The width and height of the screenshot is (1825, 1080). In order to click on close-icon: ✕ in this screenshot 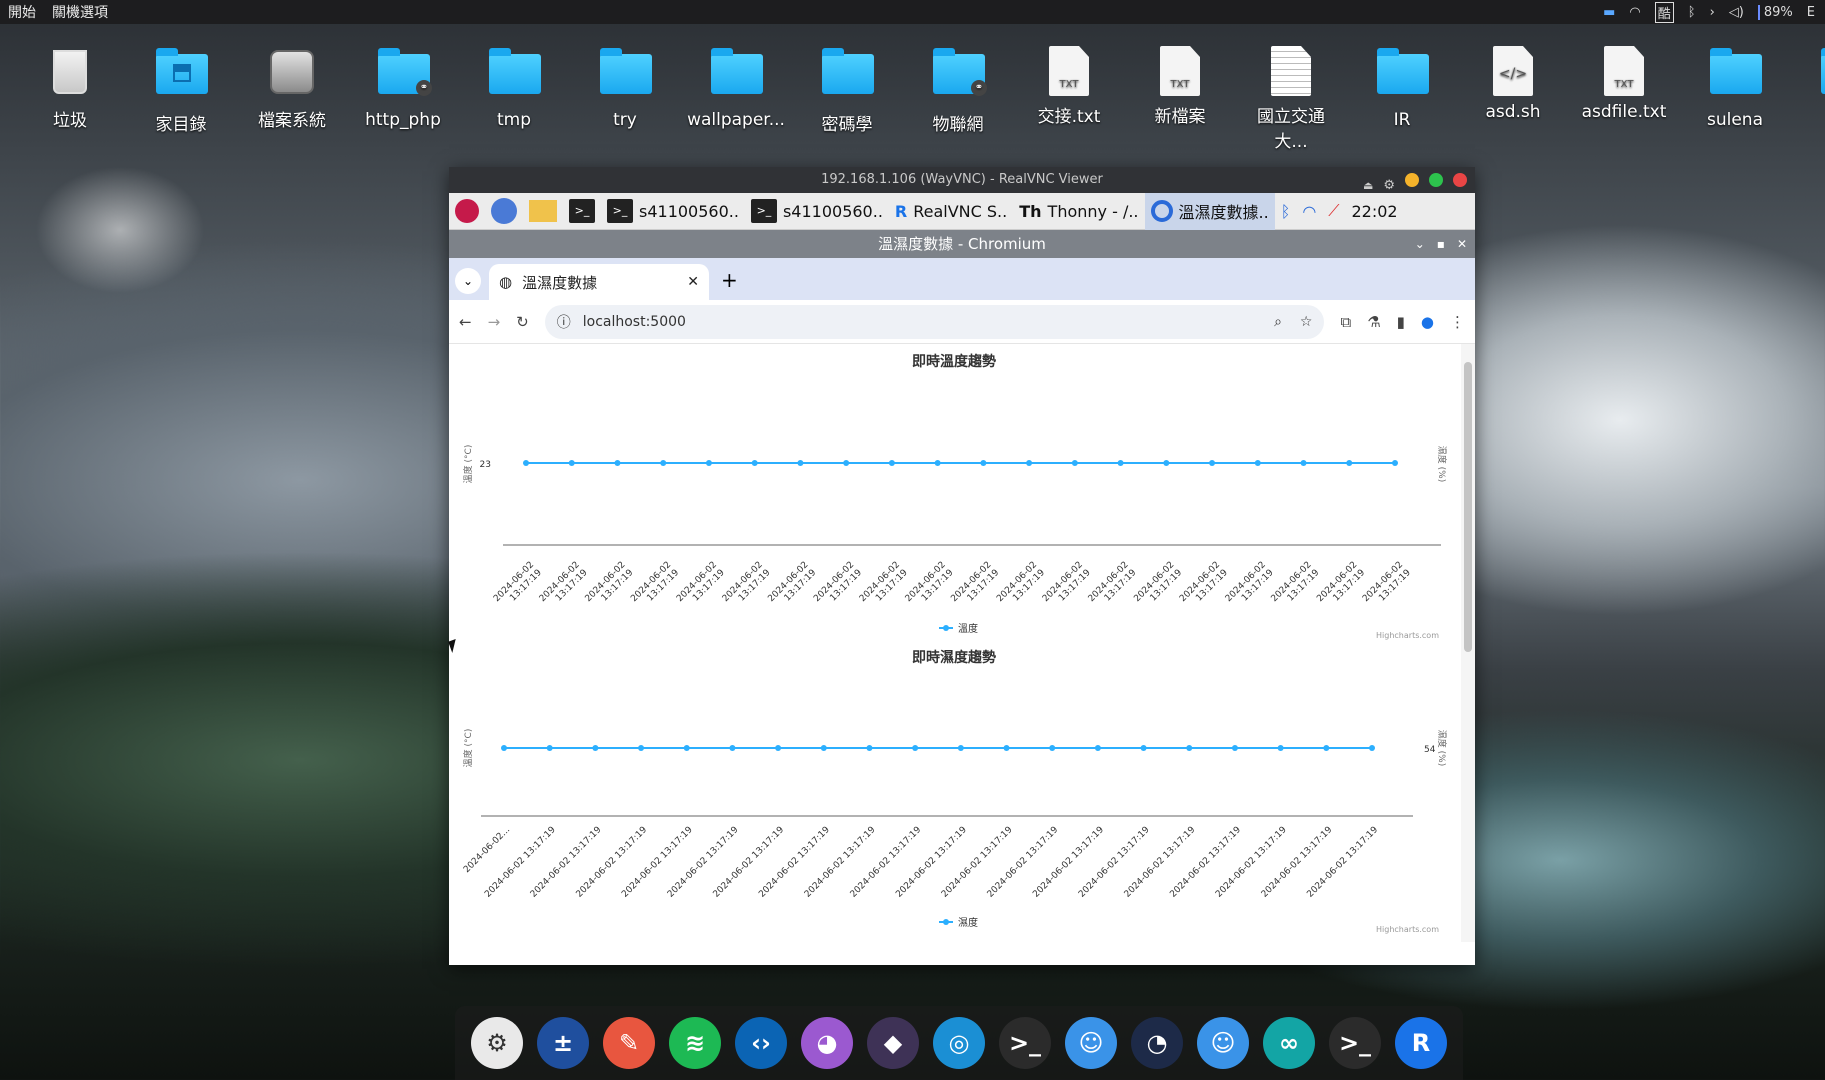, I will do `click(1462, 244)`.